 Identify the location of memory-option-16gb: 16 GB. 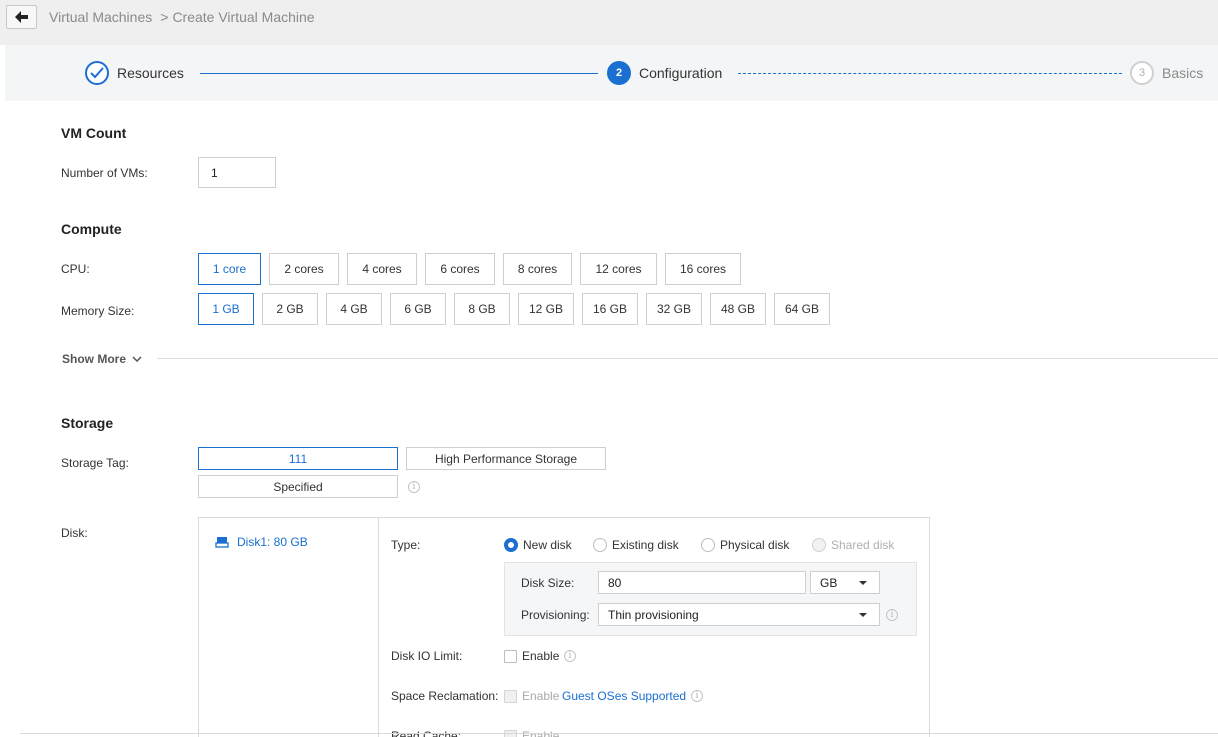
(610, 309).